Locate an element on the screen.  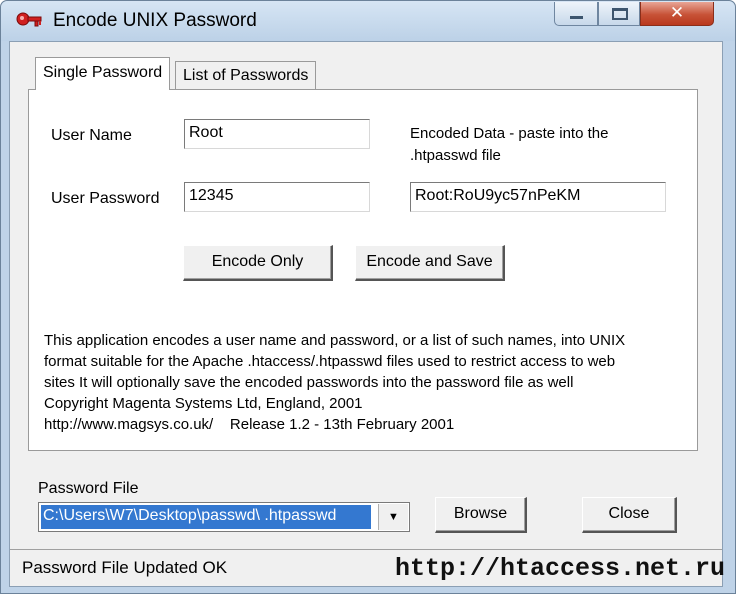
maximize-icon is located at coordinates (620, 14).